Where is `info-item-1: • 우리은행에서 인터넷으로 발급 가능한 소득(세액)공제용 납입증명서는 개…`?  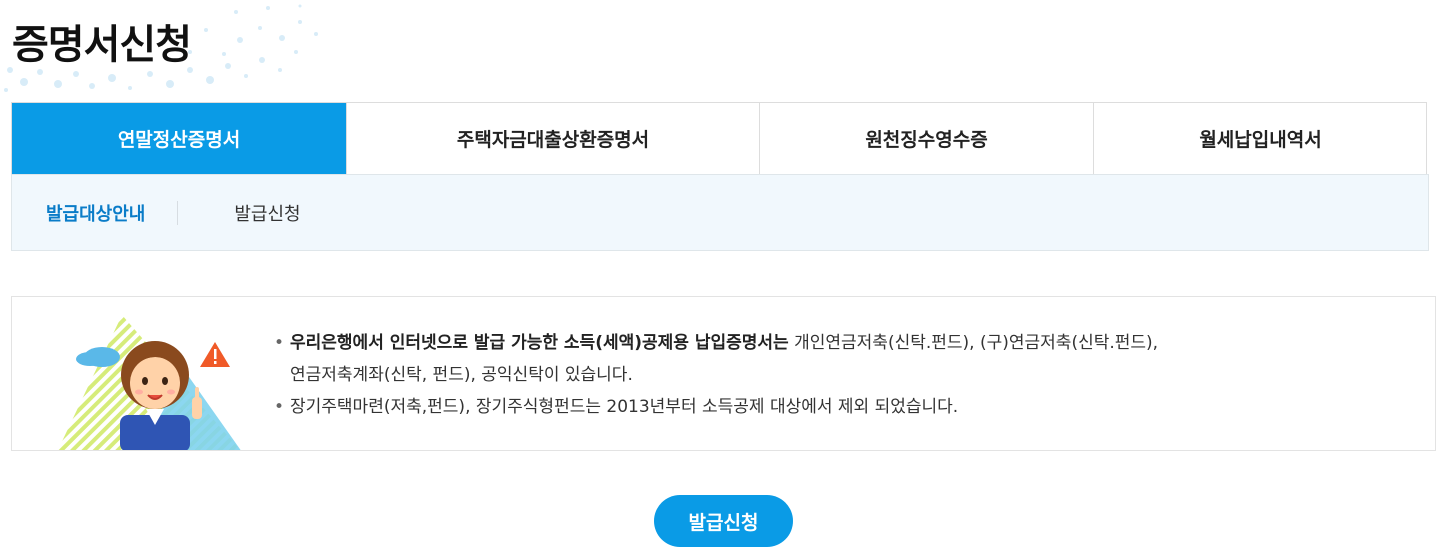
info-item-1: • 우리은행에서 인터넷으로 발급 가능한 소득(세액)공제용 납입증명서는 개… is located at coordinates (834, 359).